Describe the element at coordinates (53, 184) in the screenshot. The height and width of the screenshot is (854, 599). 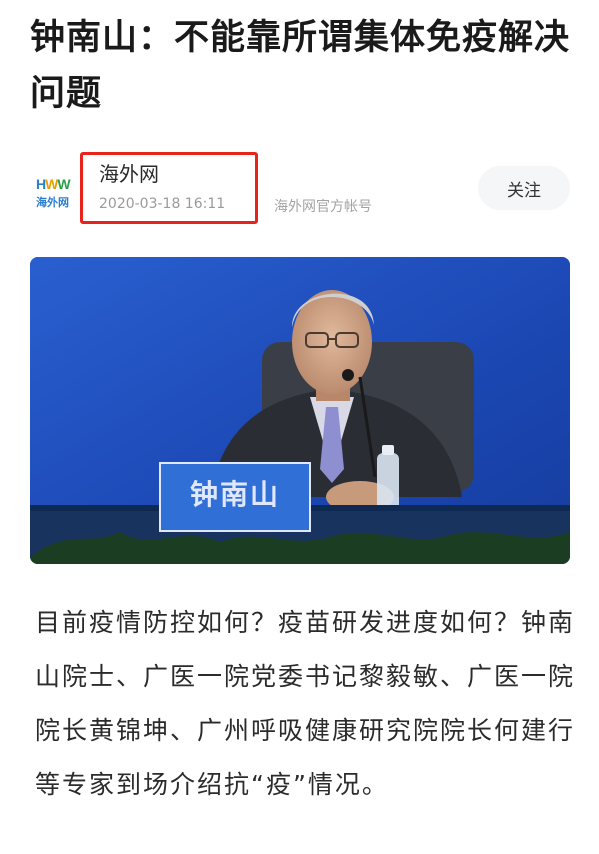
I see `hw-logo-mark: HWW` at that location.